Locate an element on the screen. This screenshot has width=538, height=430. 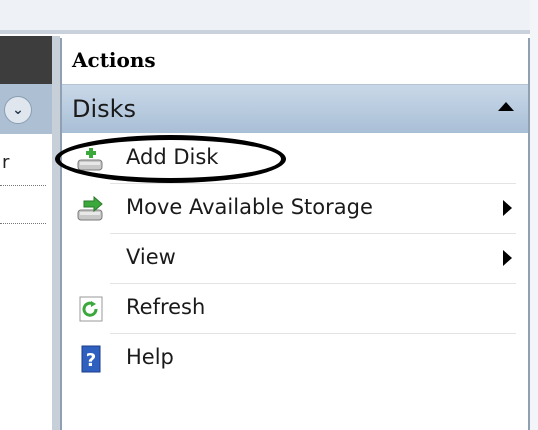
actions-header: Actions is located at coordinates (295, 61).